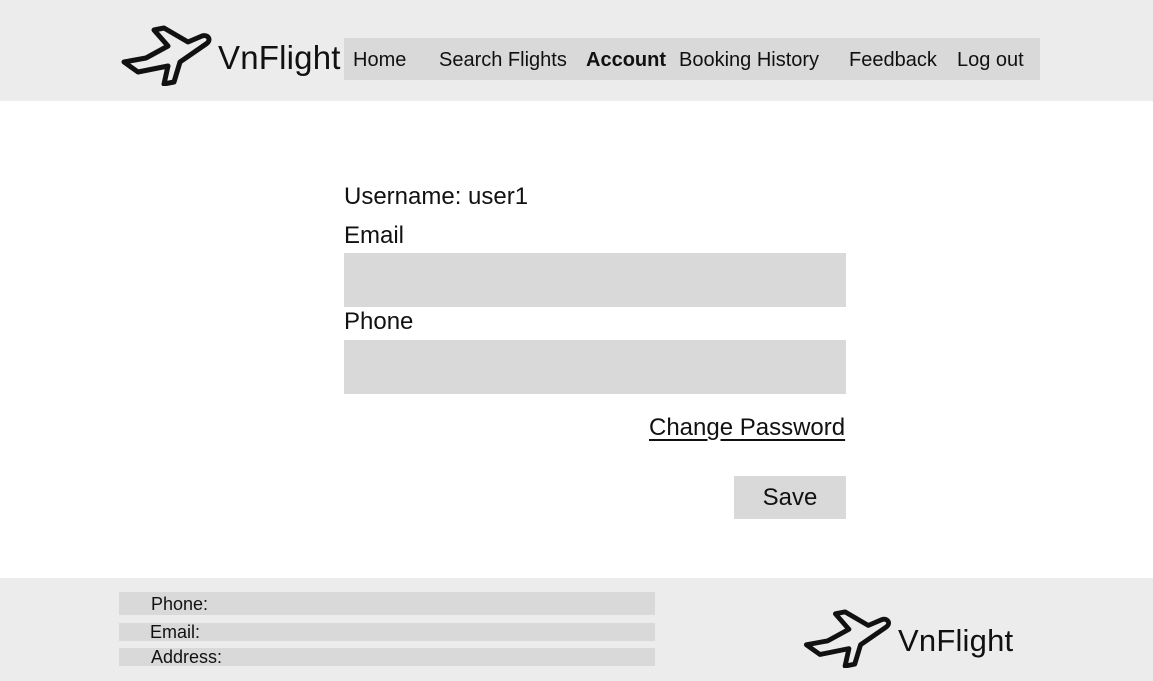  I want to click on footer-phone-row: Phone:, so click(387, 603).